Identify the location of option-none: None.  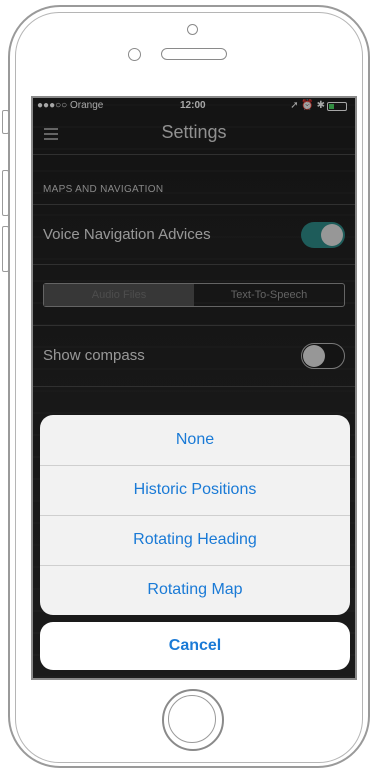
(195, 440).